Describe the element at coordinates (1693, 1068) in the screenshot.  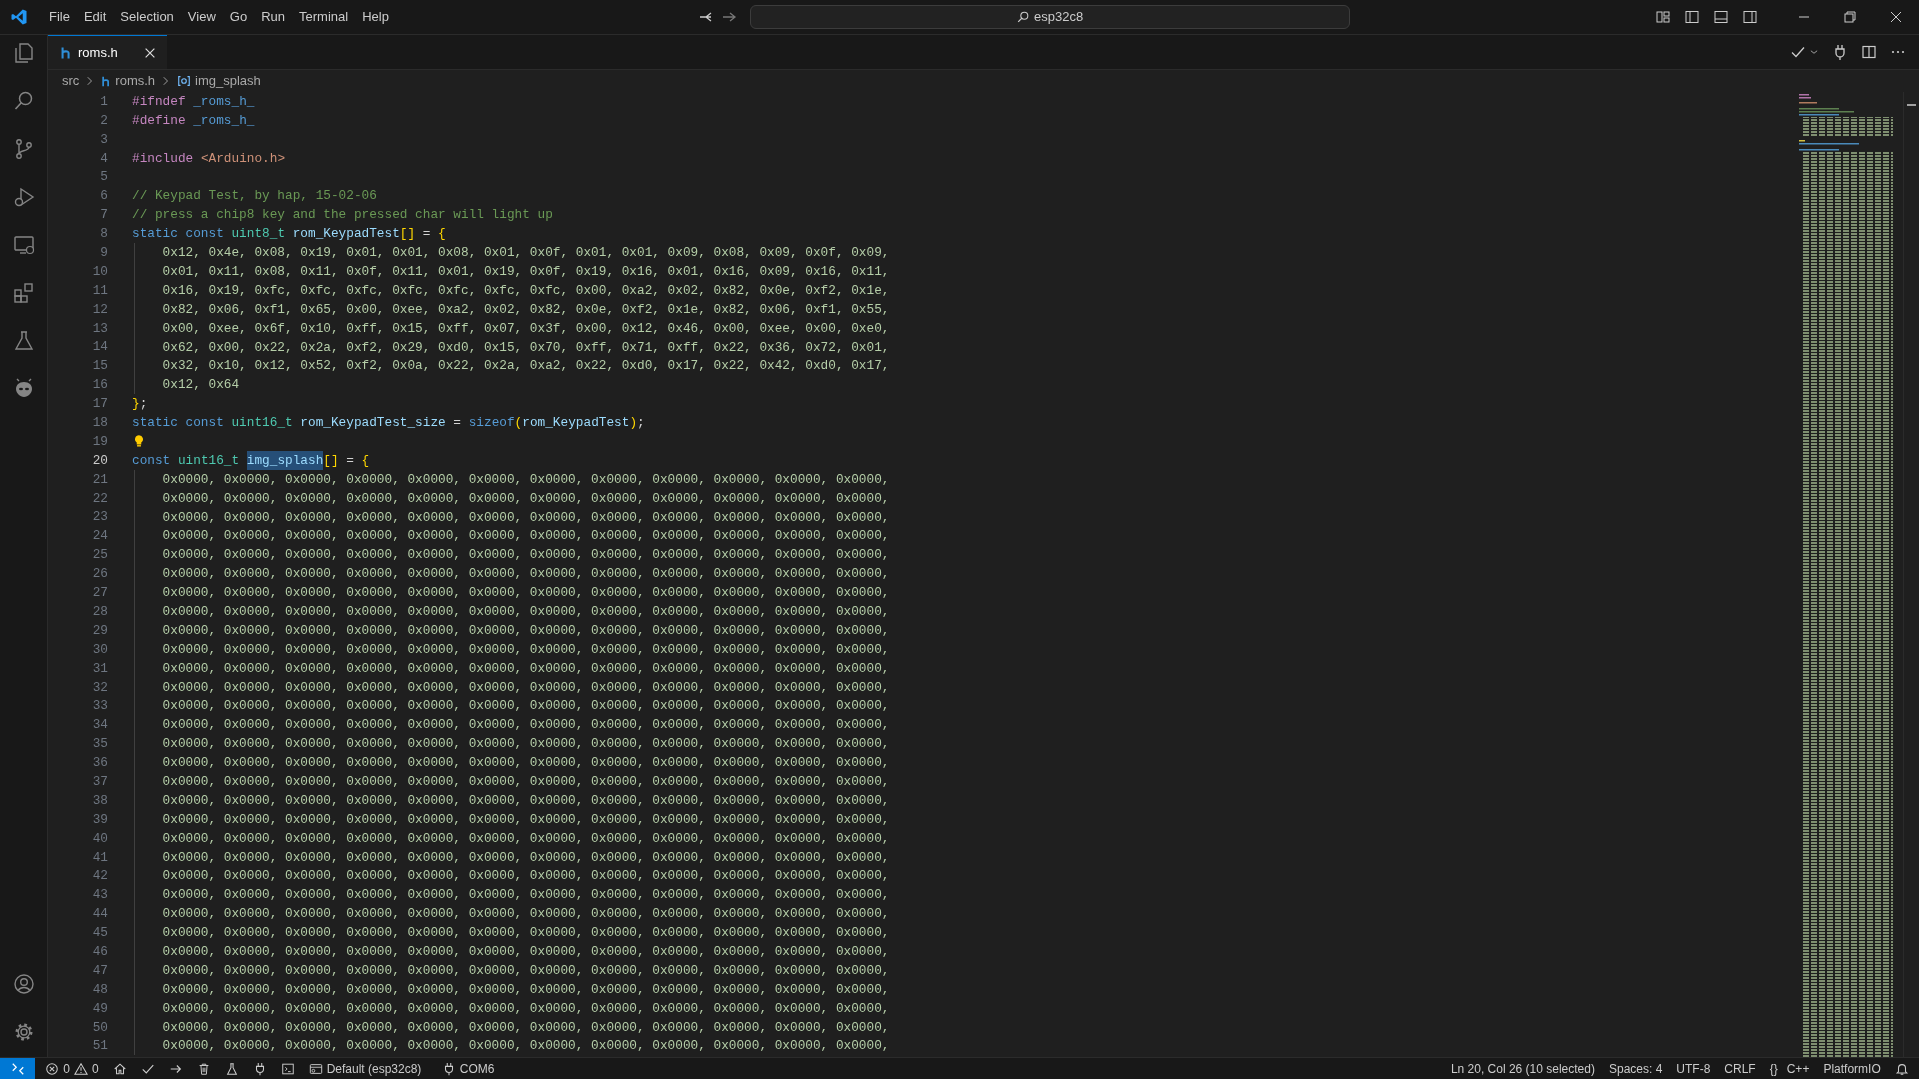
I see `status-item: UTF-8` at that location.